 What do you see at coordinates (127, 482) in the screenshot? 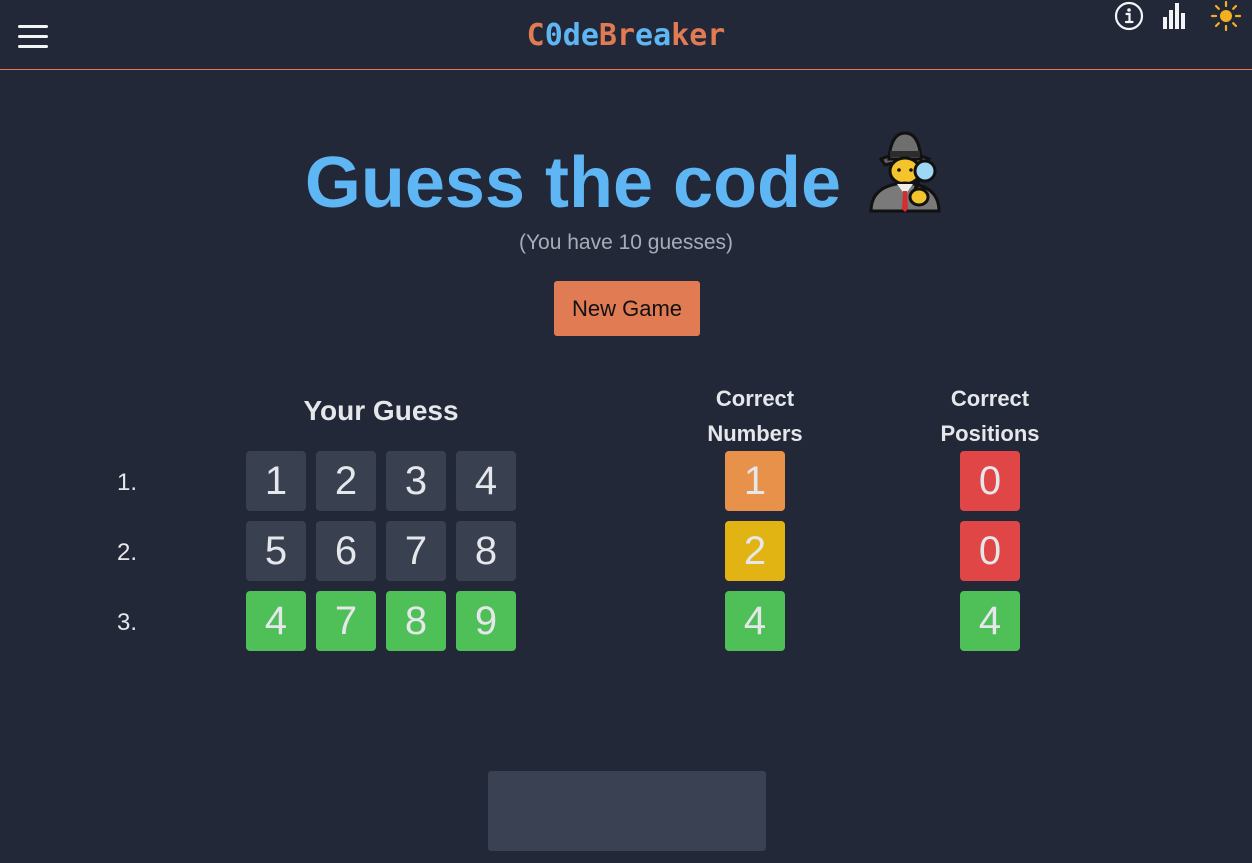
I see `row-number: 1.` at bounding box center [127, 482].